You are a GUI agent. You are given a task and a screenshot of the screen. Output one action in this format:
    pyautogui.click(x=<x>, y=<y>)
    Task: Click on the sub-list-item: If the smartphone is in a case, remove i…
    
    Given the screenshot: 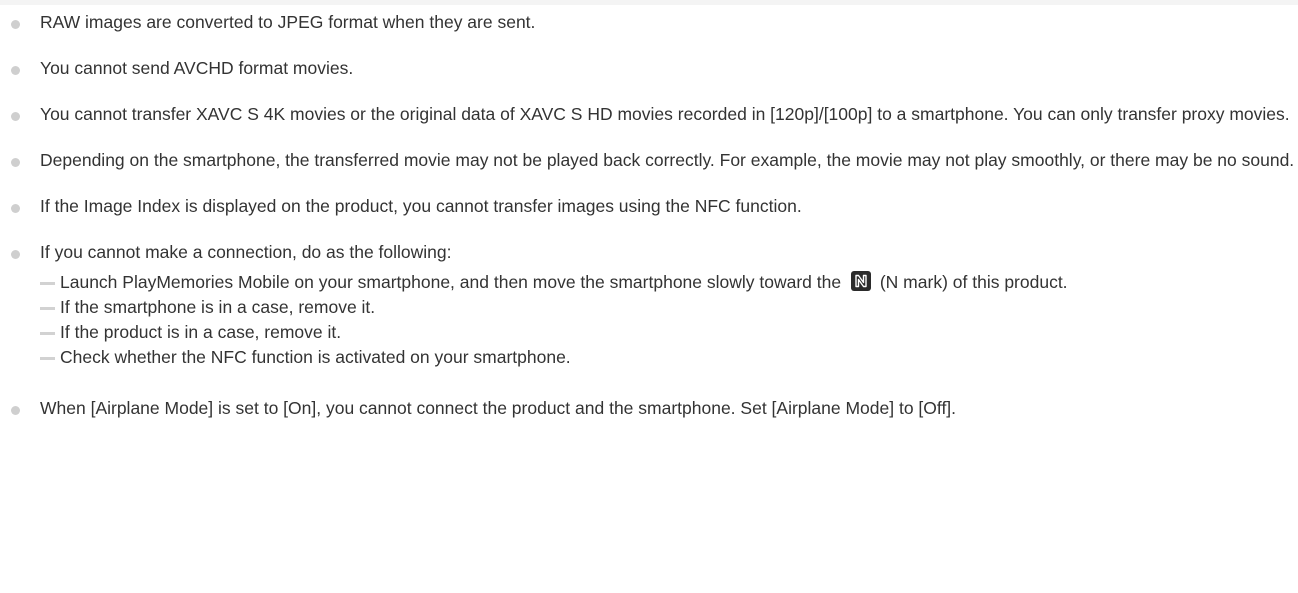 What is the action you would take?
    pyautogui.click(x=669, y=307)
    